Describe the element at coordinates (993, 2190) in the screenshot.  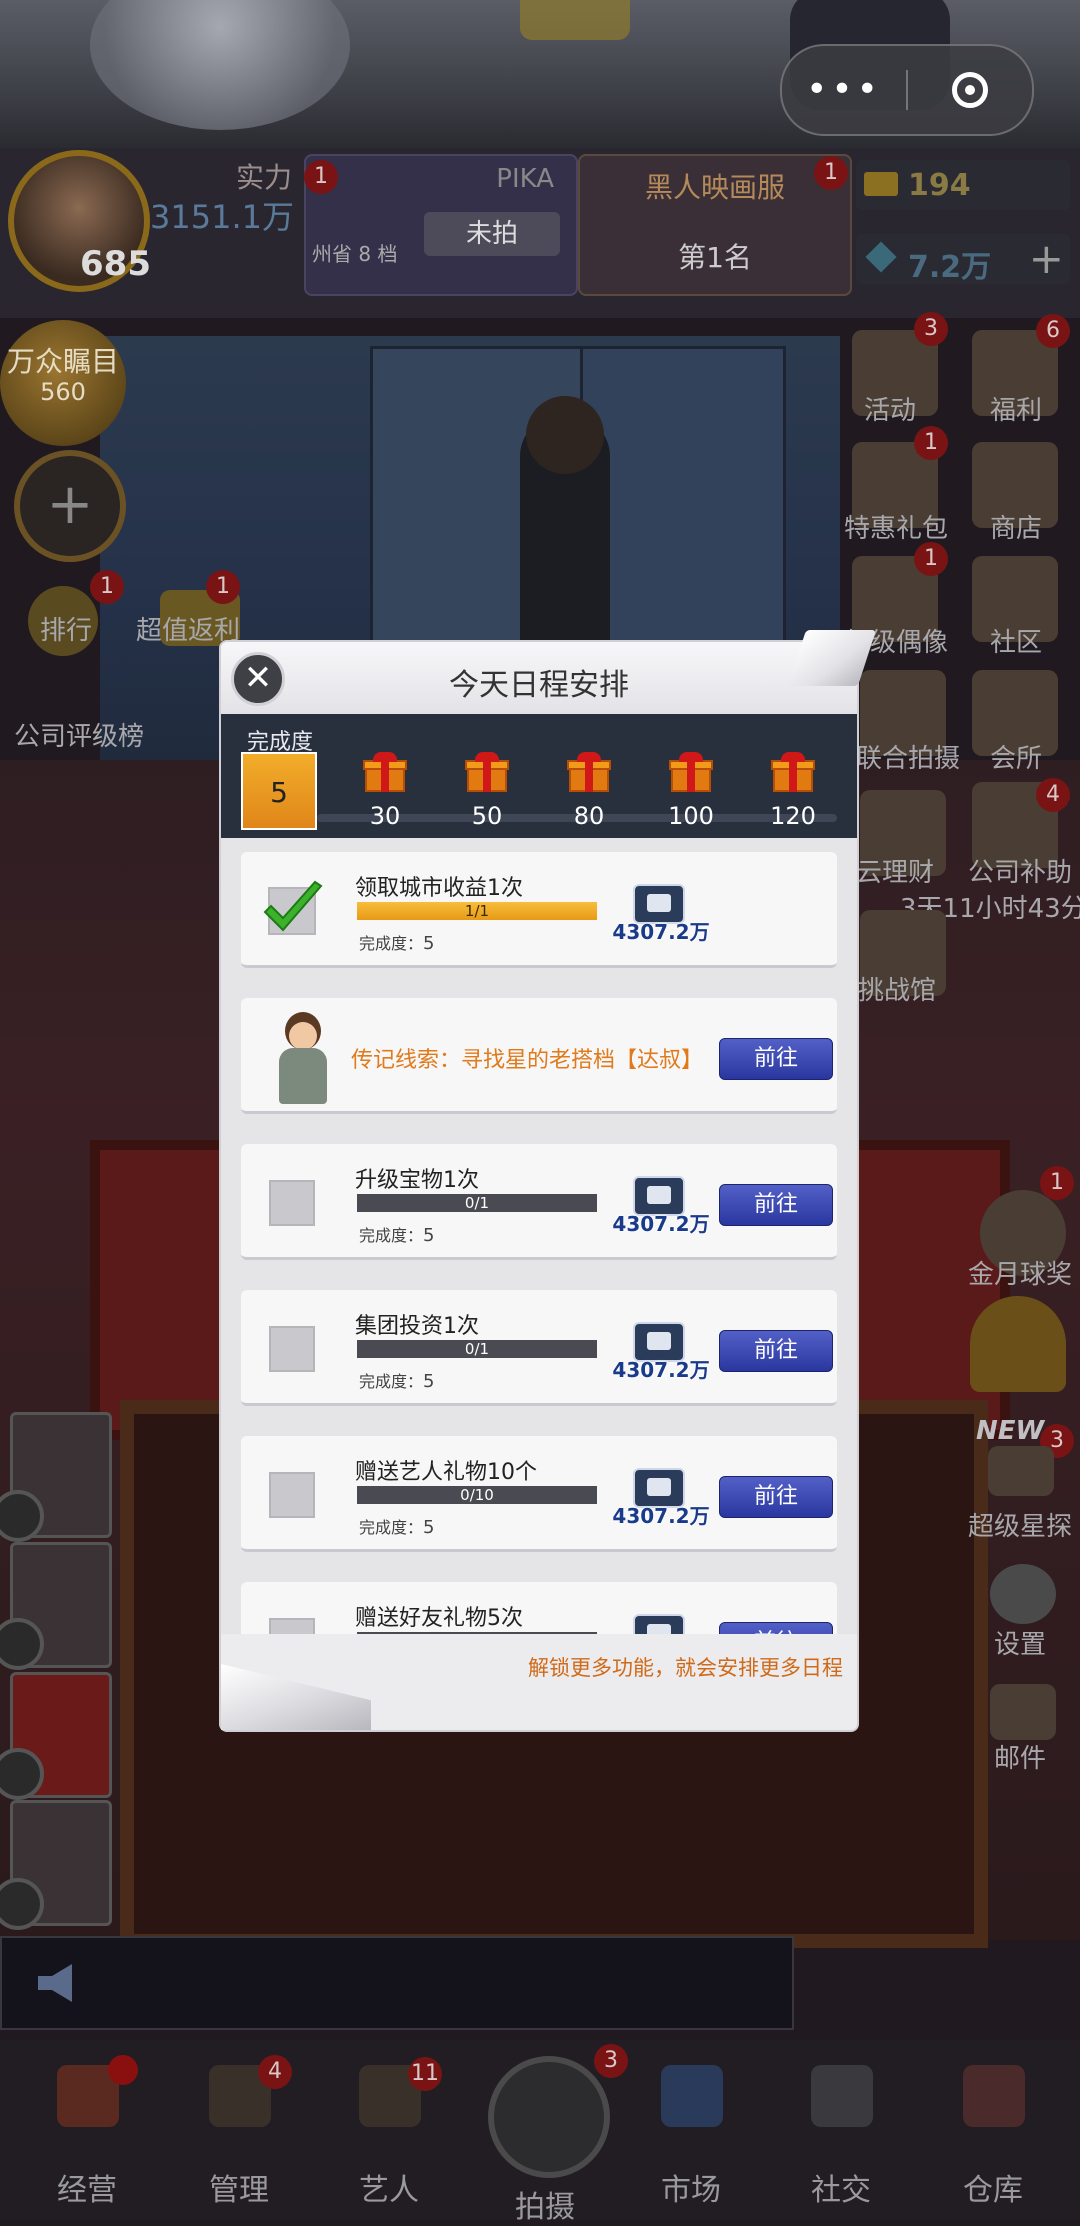
I see `nav-warehouse-label: 仓库` at that location.